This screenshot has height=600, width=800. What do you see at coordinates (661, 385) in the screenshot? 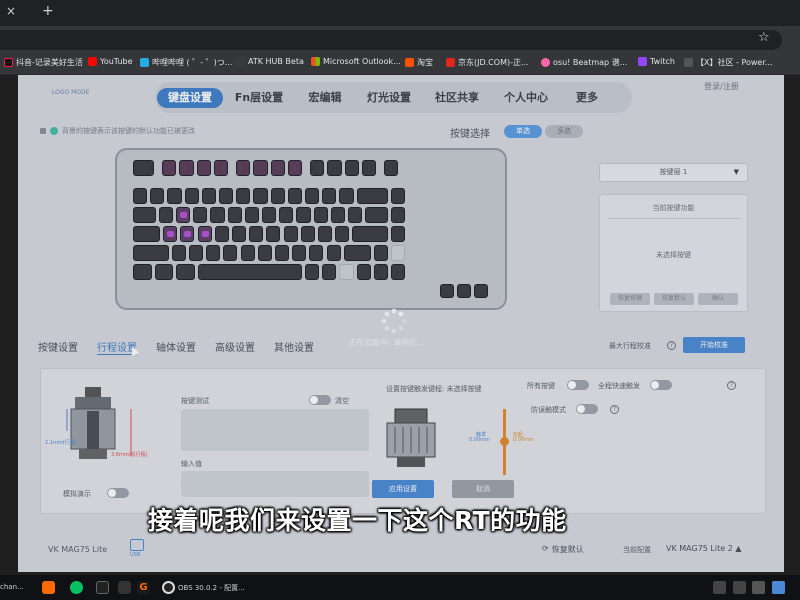
I see `rapid-trigger-toggle` at bounding box center [661, 385].